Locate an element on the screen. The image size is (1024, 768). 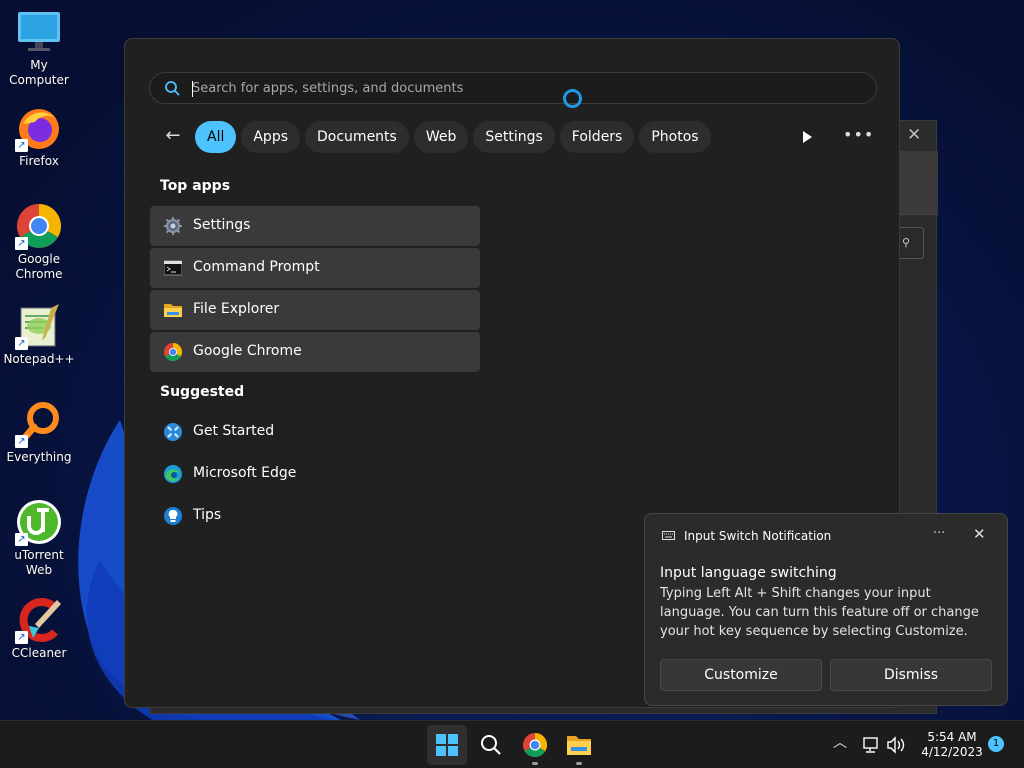
tab-photos: Photos is located at coordinates (675, 137).